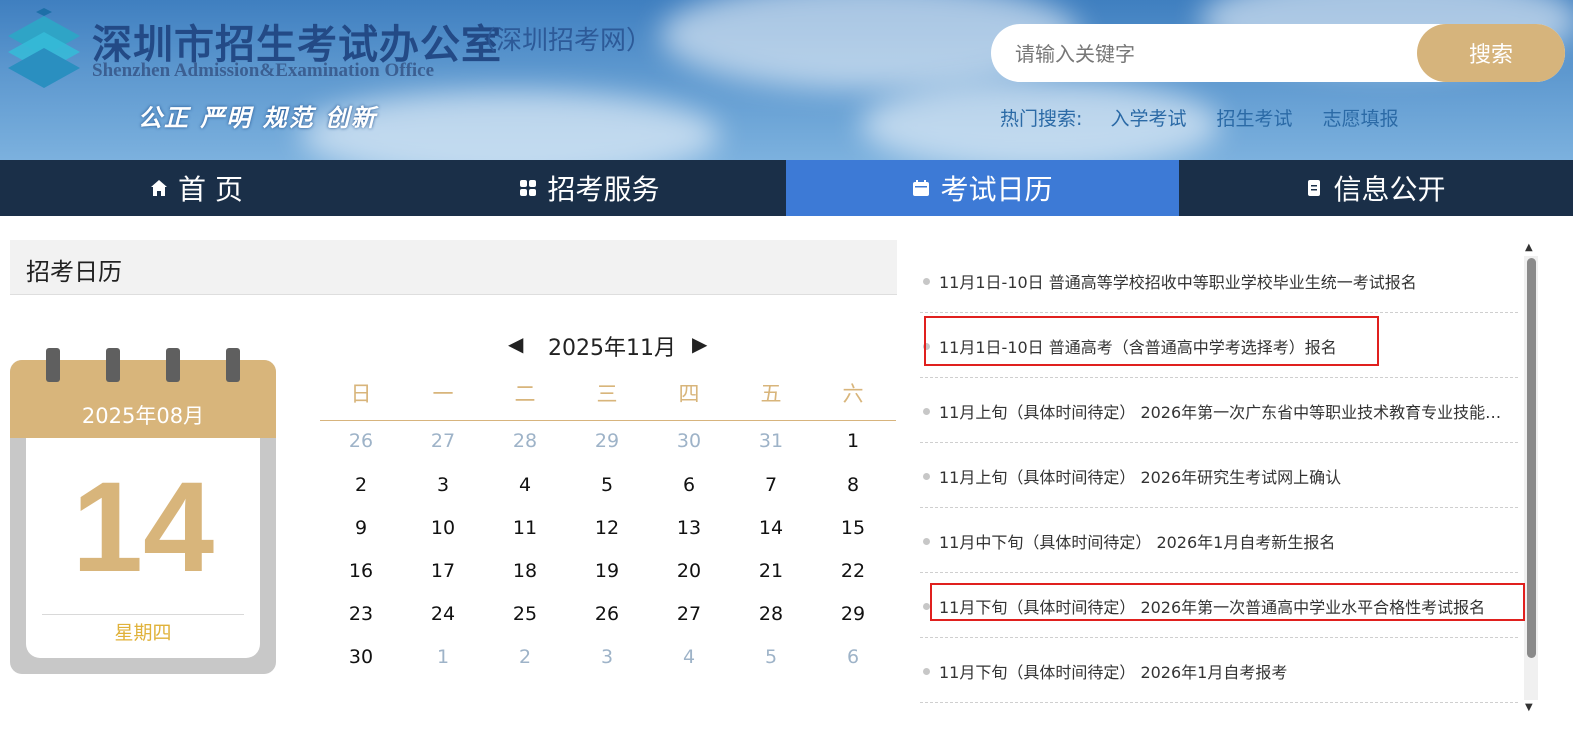  Describe the element at coordinates (607, 485) in the screenshot. I see `calendar-day: 5` at that location.